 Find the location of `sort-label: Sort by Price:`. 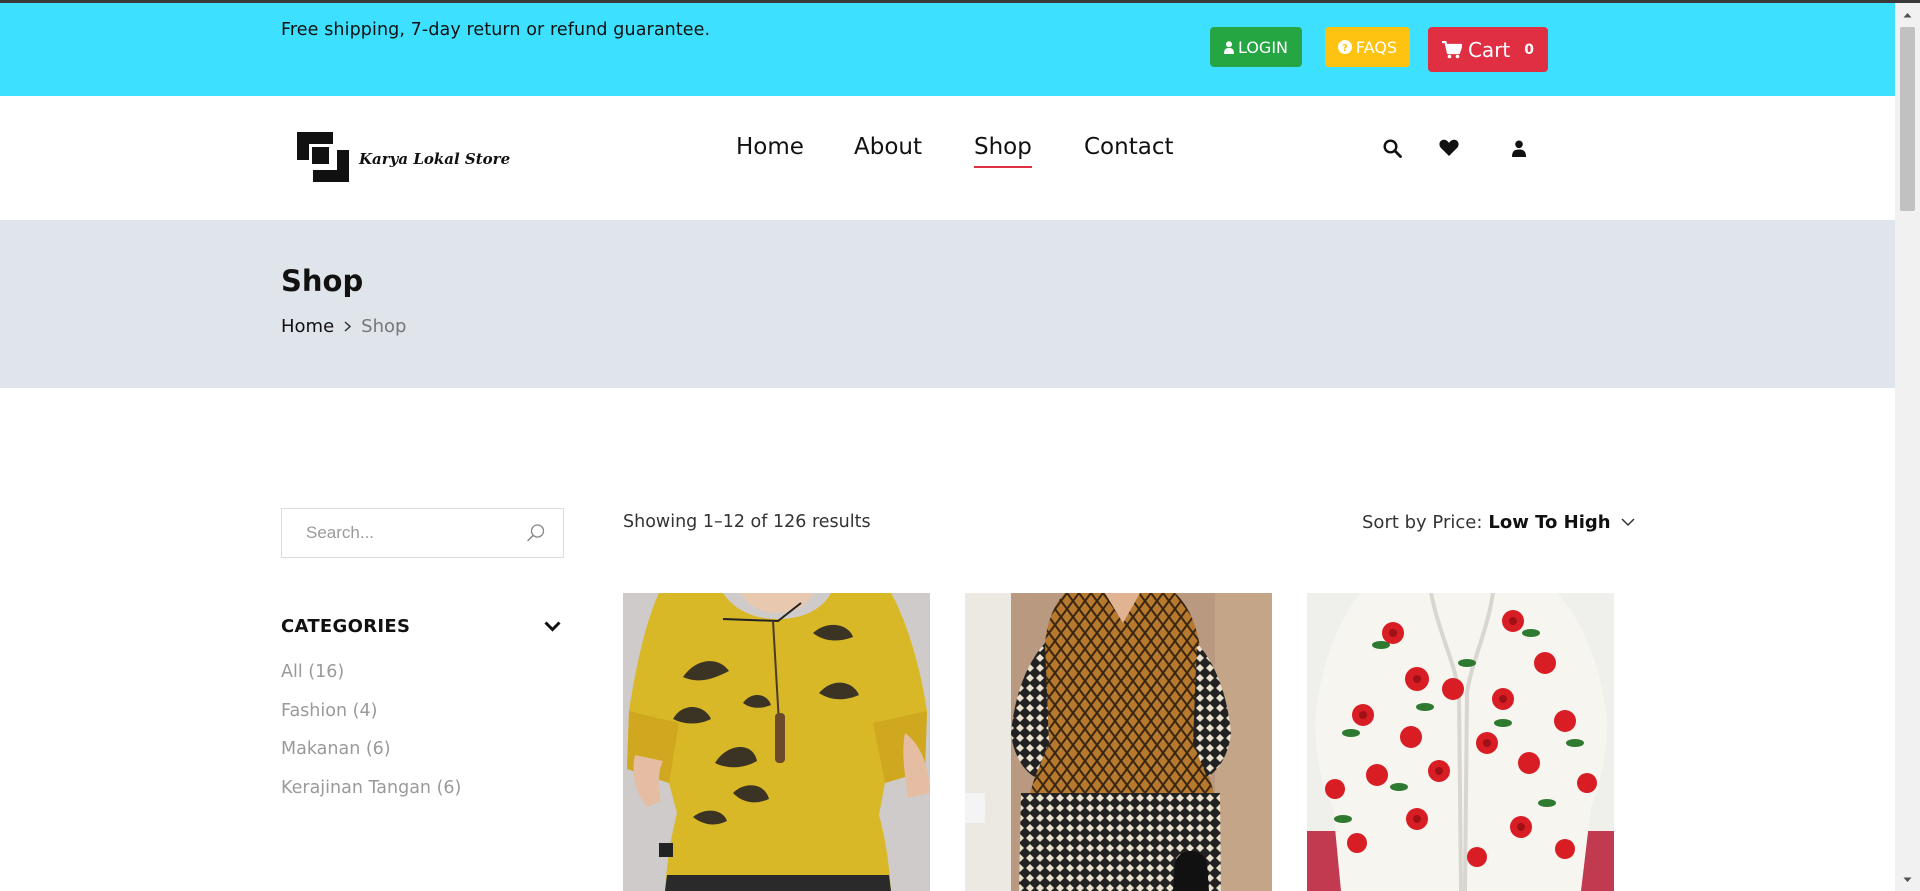

sort-label: Sort by Price: is located at coordinates (1422, 522).